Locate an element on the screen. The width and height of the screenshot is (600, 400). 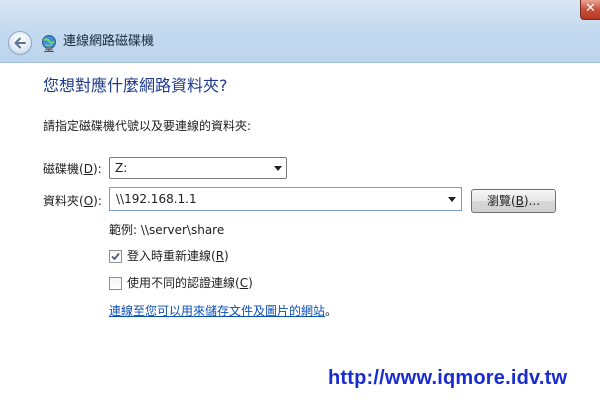
reconnect-label: 登入時重新連線(R) is located at coordinates (178, 256).